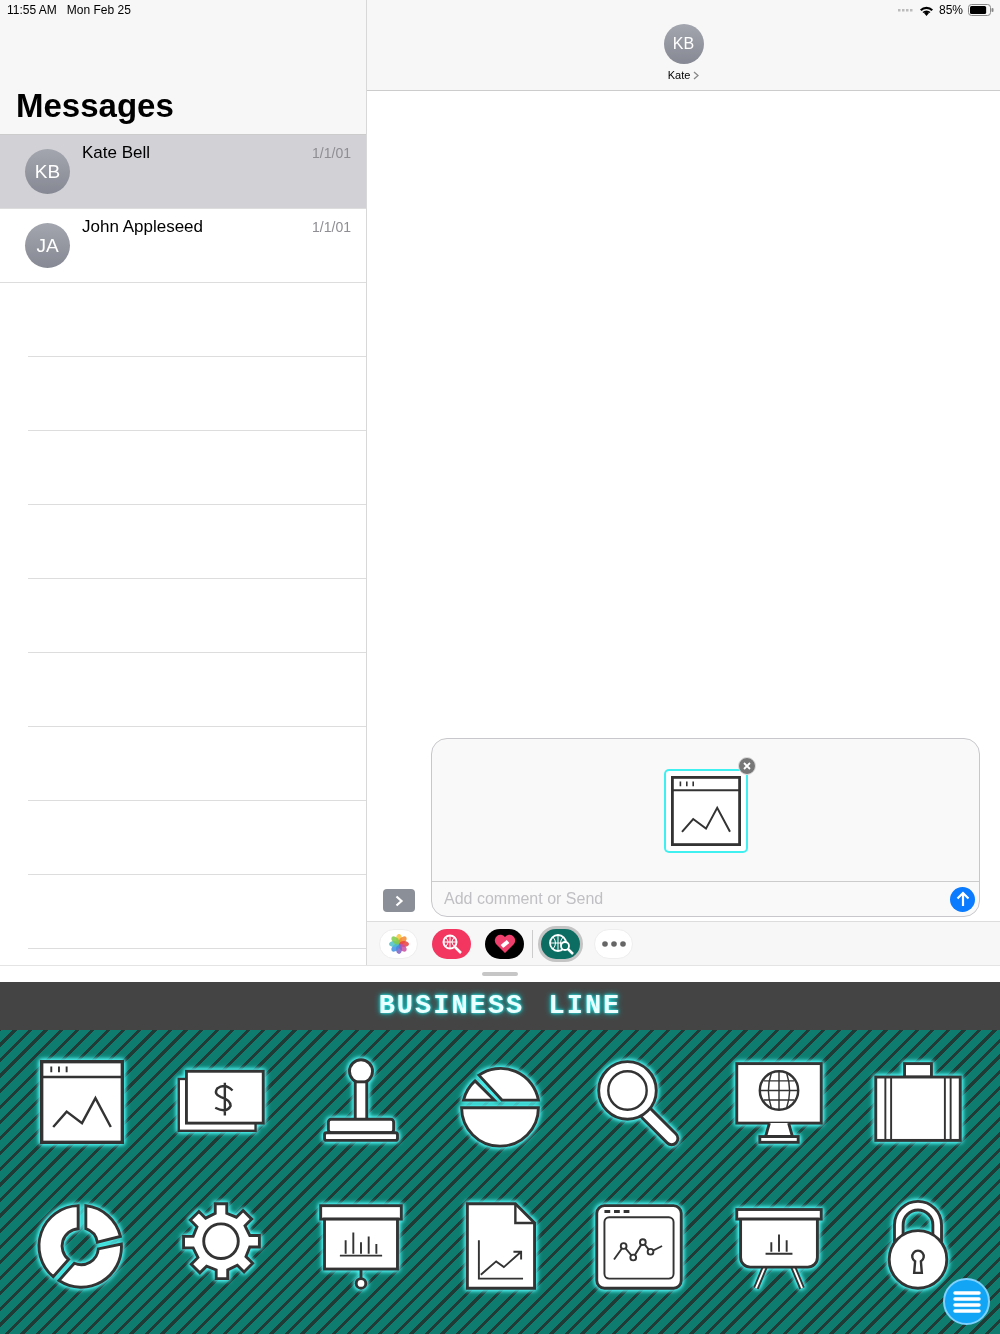 This screenshot has width=1000, height=1334. What do you see at coordinates (398, 943) in the screenshot?
I see `flower-icon` at bounding box center [398, 943].